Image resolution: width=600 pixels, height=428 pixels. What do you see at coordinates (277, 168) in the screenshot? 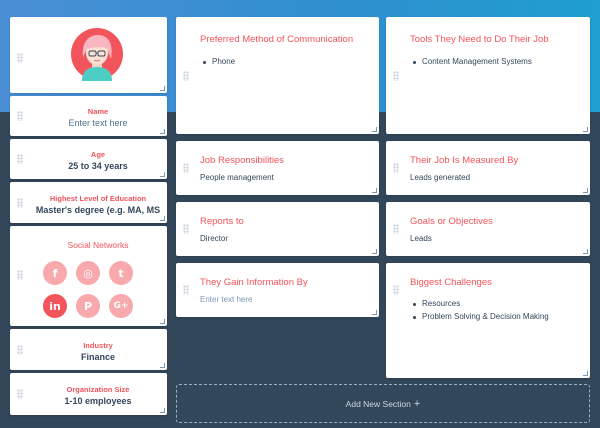
I see `job-responsibilities-section: Job Responsibilities People management` at bounding box center [277, 168].